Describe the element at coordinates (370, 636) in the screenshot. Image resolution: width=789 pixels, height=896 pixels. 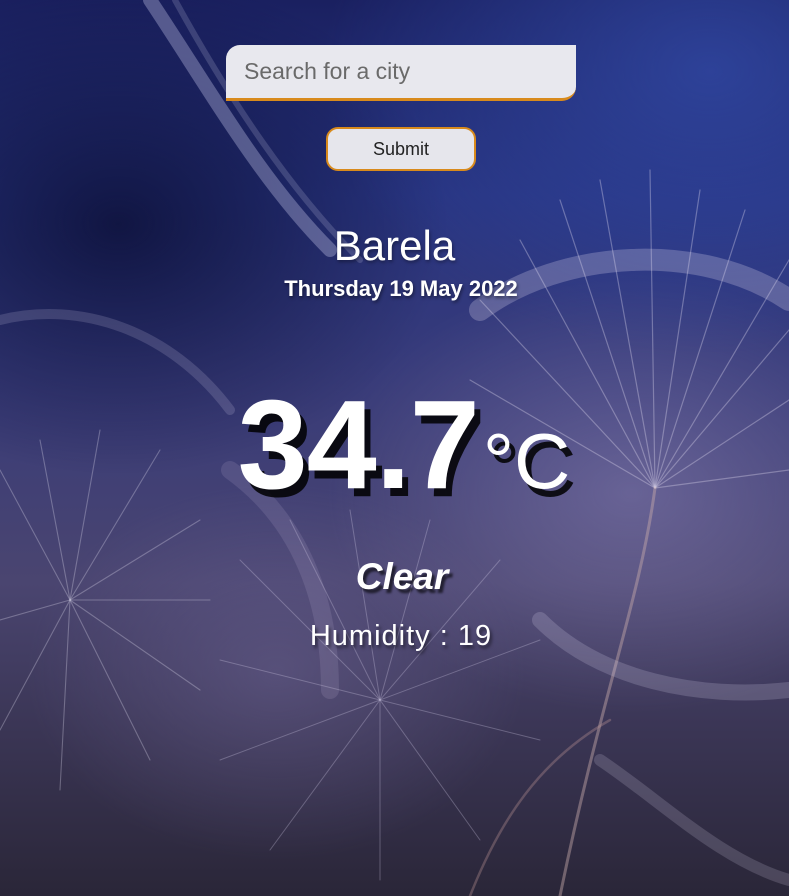
I see `humidity-label: Humidity` at that location.